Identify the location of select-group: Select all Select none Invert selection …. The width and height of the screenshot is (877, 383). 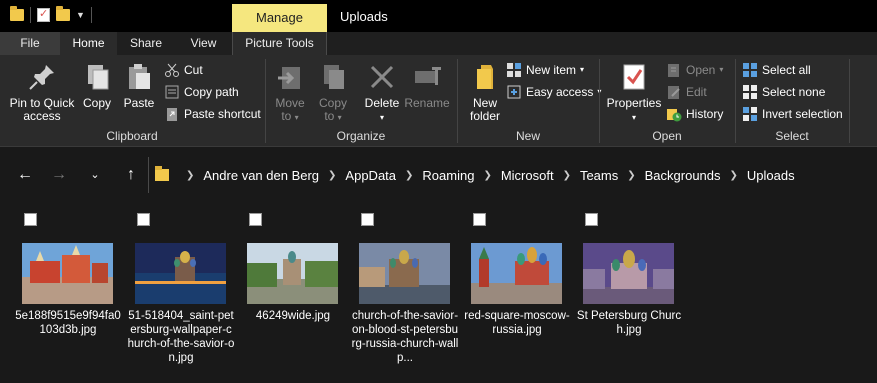
(792, 101).